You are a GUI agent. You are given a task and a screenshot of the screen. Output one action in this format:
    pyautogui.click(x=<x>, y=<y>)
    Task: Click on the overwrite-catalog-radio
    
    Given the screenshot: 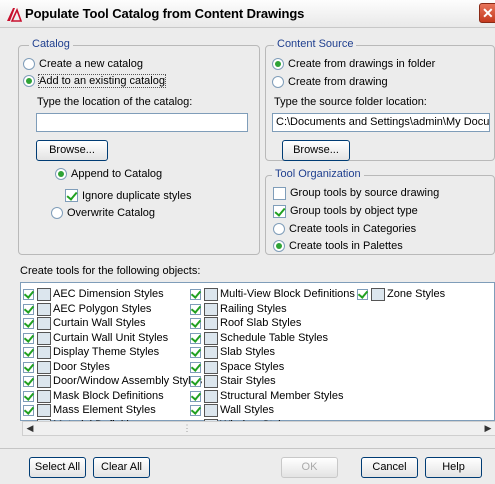 What is the action you would take?
    pyautogui.click(x=57, y=213)
    